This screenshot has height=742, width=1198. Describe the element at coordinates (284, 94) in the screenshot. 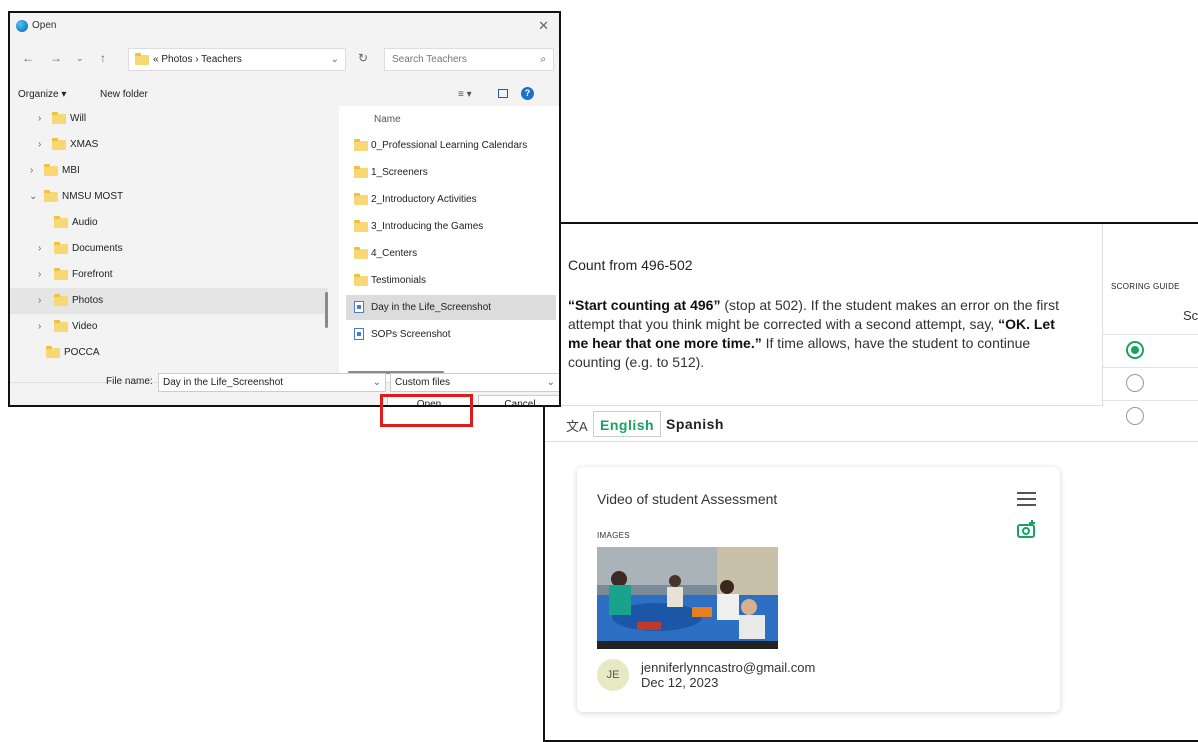

I see `dialog-toolbar: Organize ▾ New folder ≡ ▾ ?` at that location.